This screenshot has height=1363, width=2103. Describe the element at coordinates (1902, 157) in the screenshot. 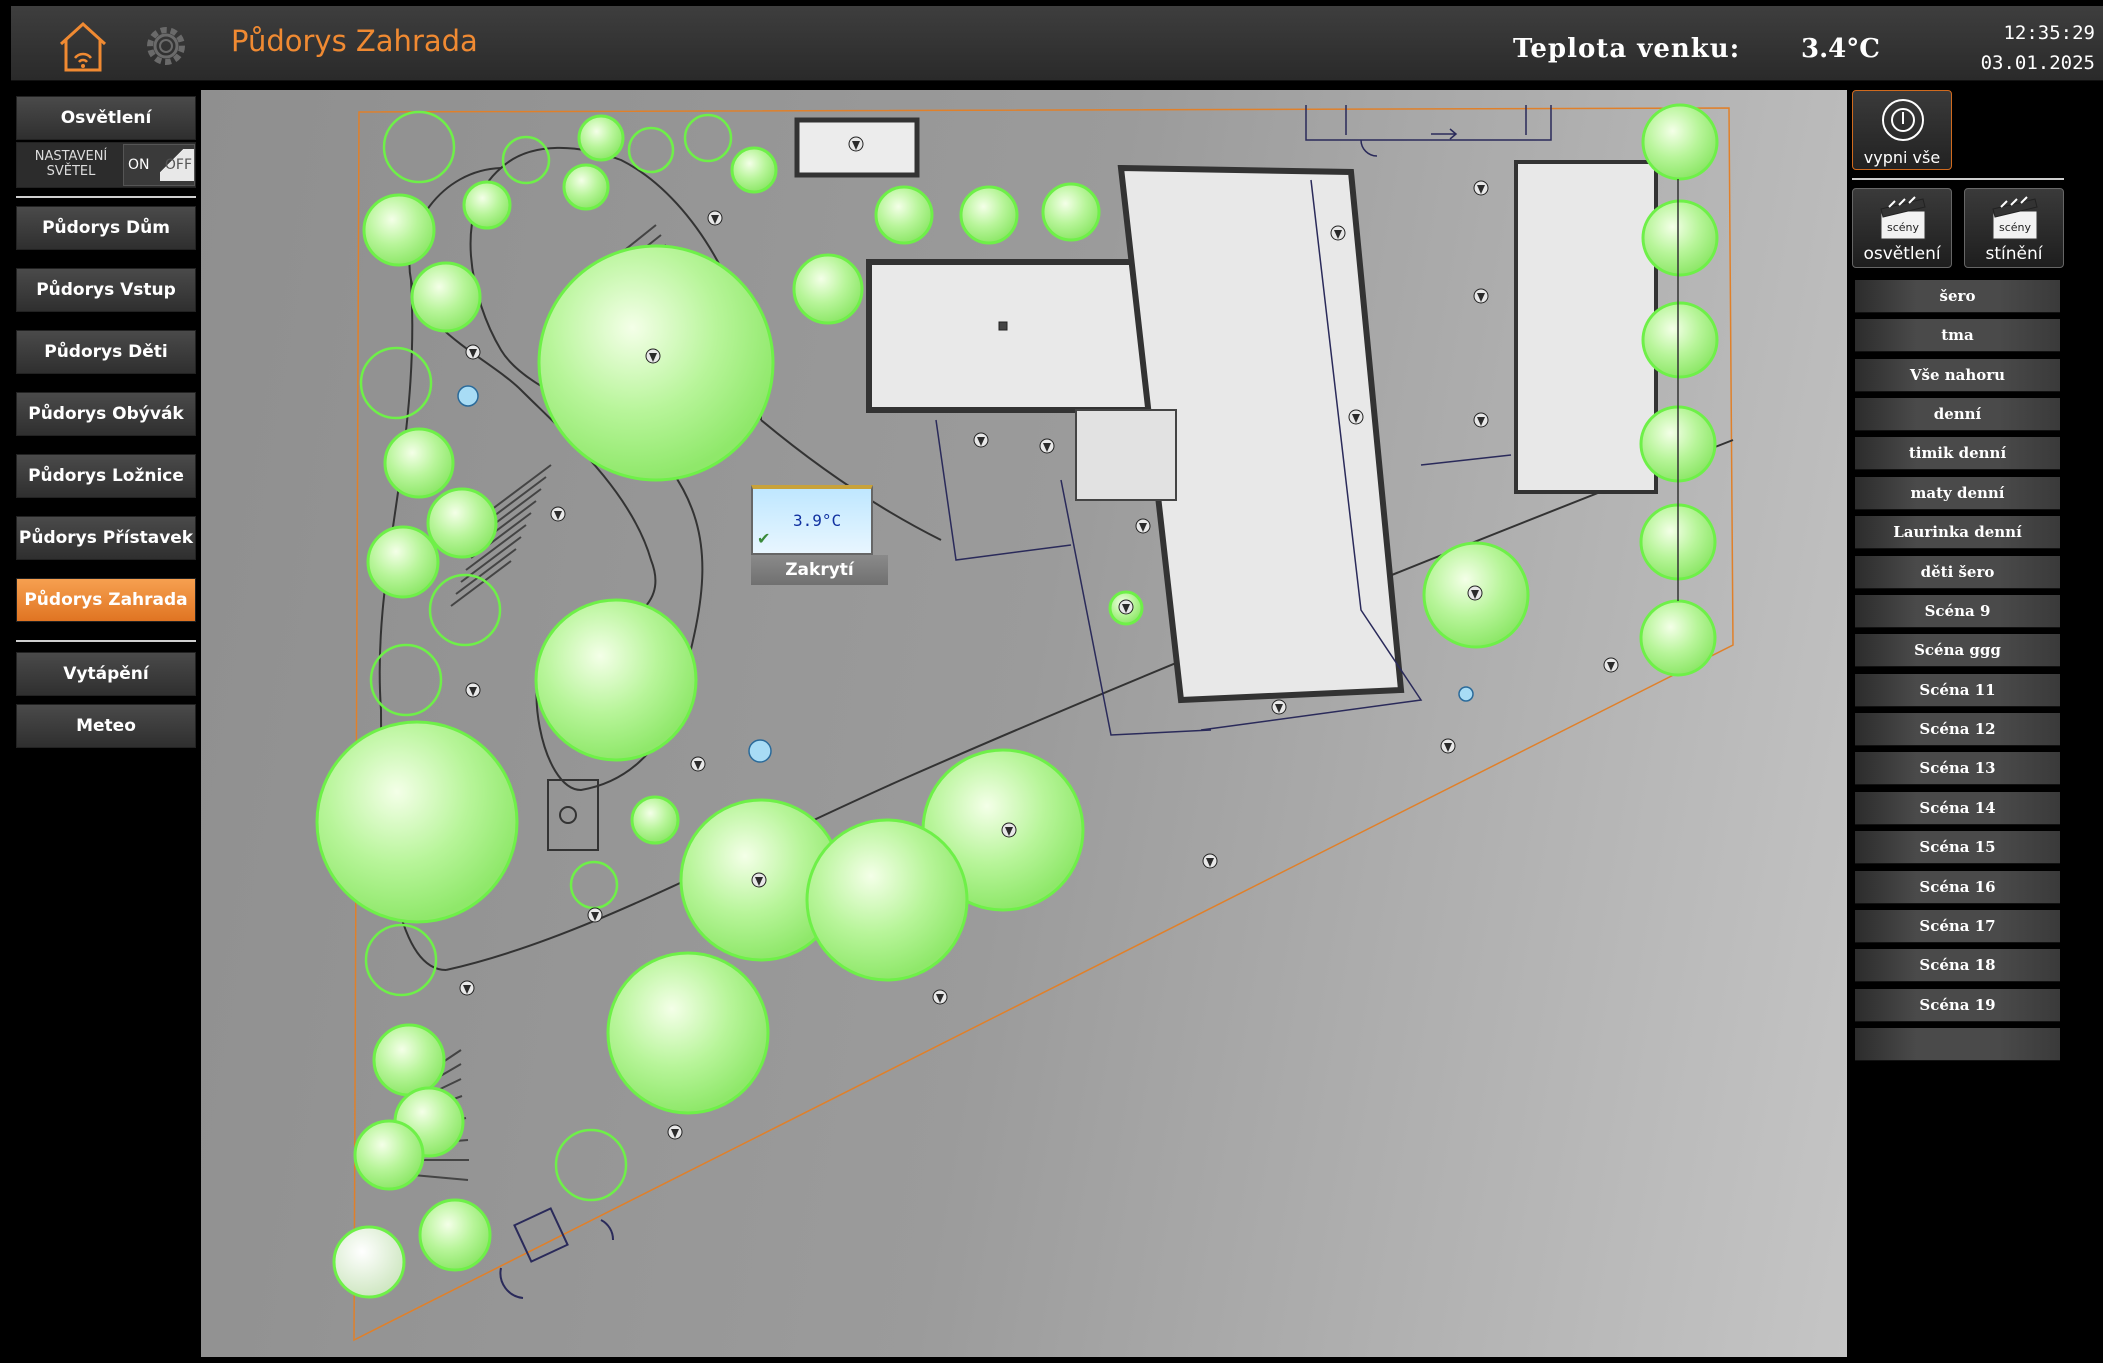

I see `all-off-label: vypni vše` at that location.